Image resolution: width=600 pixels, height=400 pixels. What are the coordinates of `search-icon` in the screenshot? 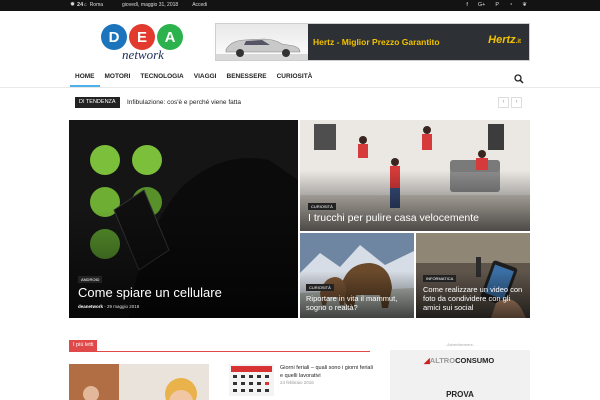 It's located at (519, 77).